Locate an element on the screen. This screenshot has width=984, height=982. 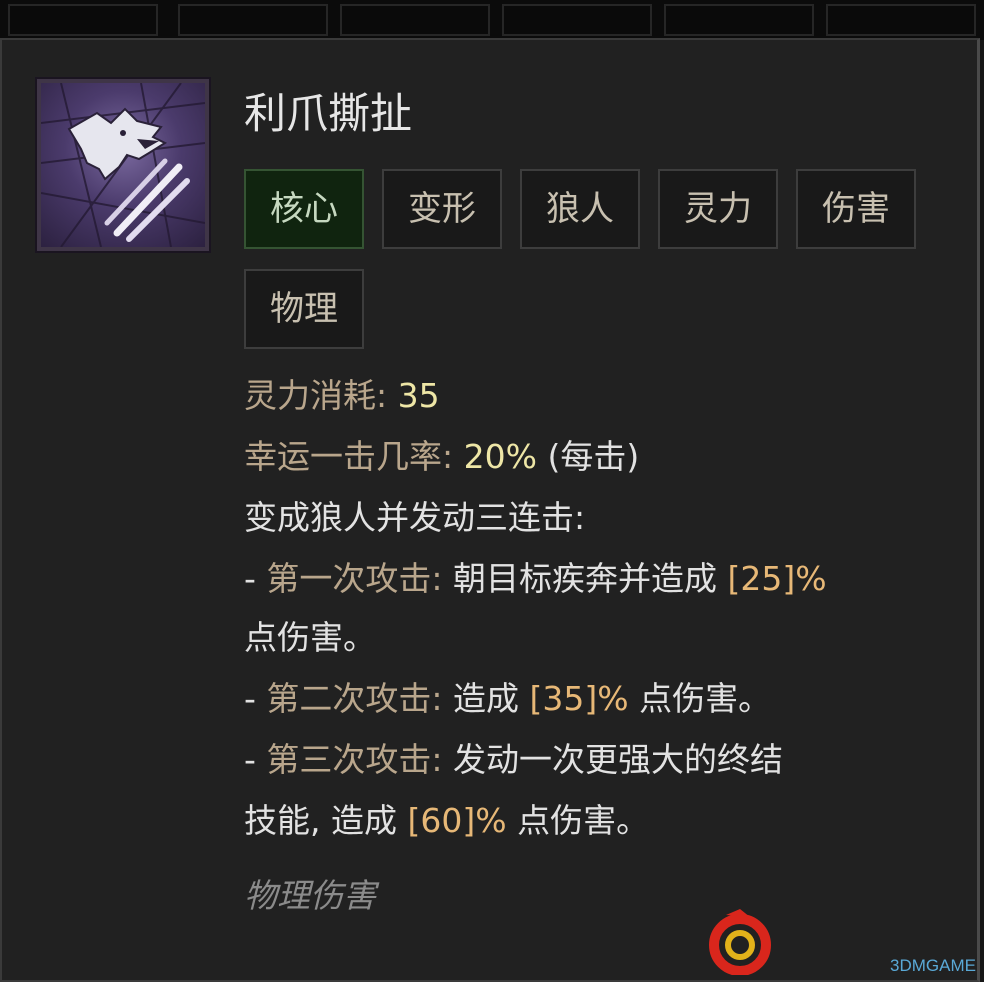
lucky-hit-line: 幸运一击几率: 20% (每击) is located at coordinates (441, 457).